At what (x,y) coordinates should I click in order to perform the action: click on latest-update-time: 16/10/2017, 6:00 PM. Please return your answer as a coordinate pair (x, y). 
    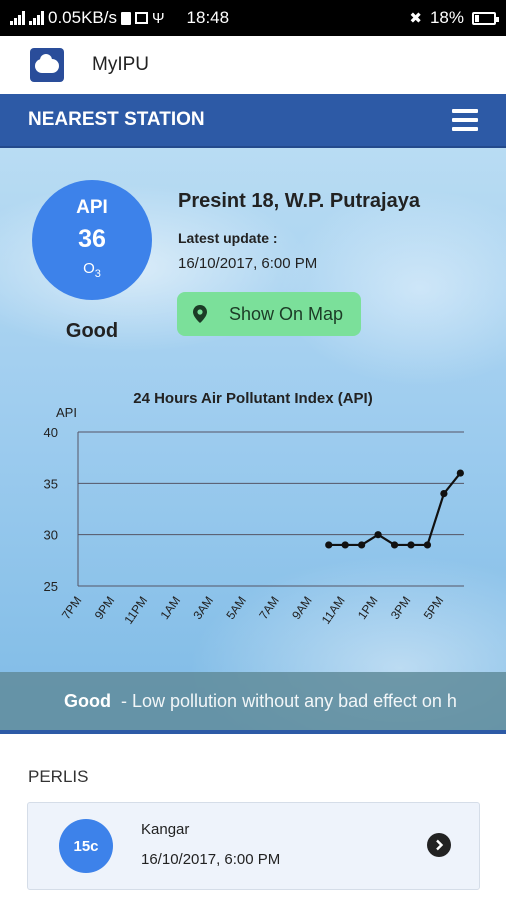
    Looking at the image, I should click on (248, 263).